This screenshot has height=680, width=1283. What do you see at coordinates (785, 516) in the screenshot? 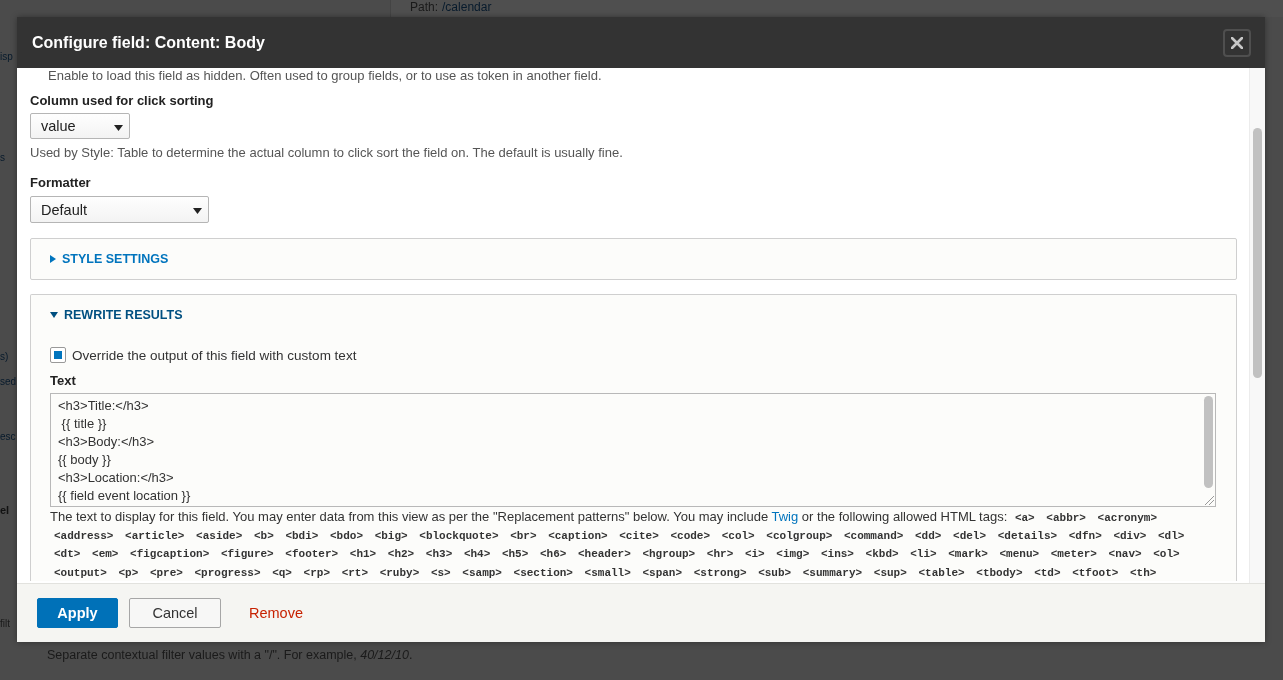
I see `twig-link: Twig` at bounding box center [785, 516].